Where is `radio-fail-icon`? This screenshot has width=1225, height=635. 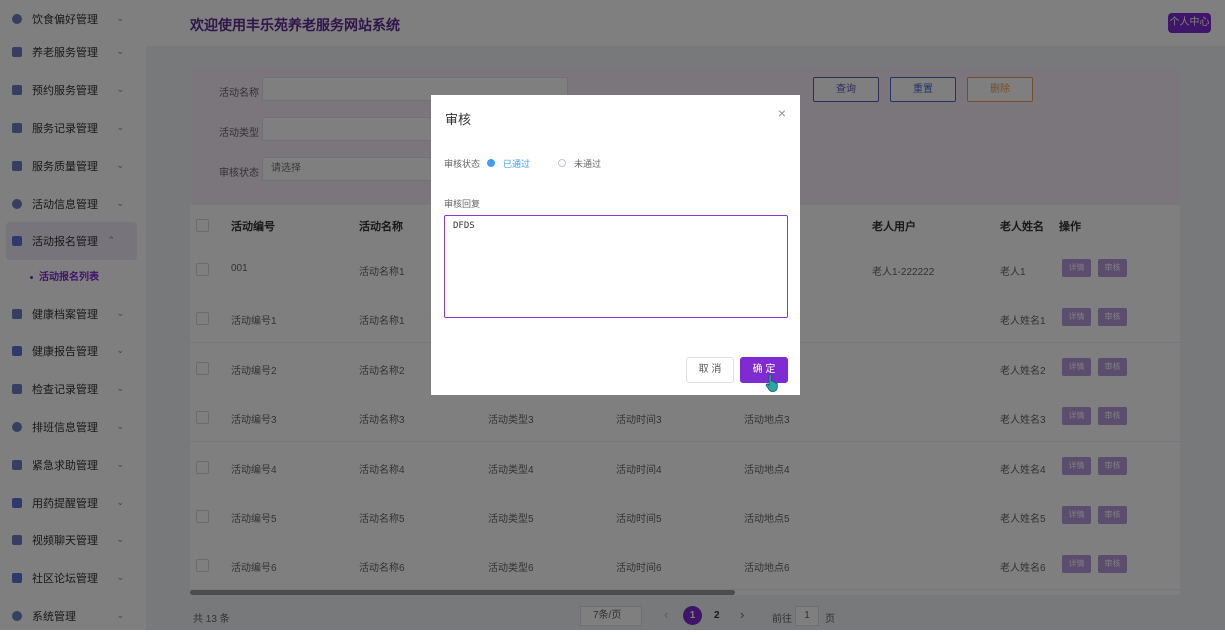 radio-fail-icon is located at coordinates (562, 163).